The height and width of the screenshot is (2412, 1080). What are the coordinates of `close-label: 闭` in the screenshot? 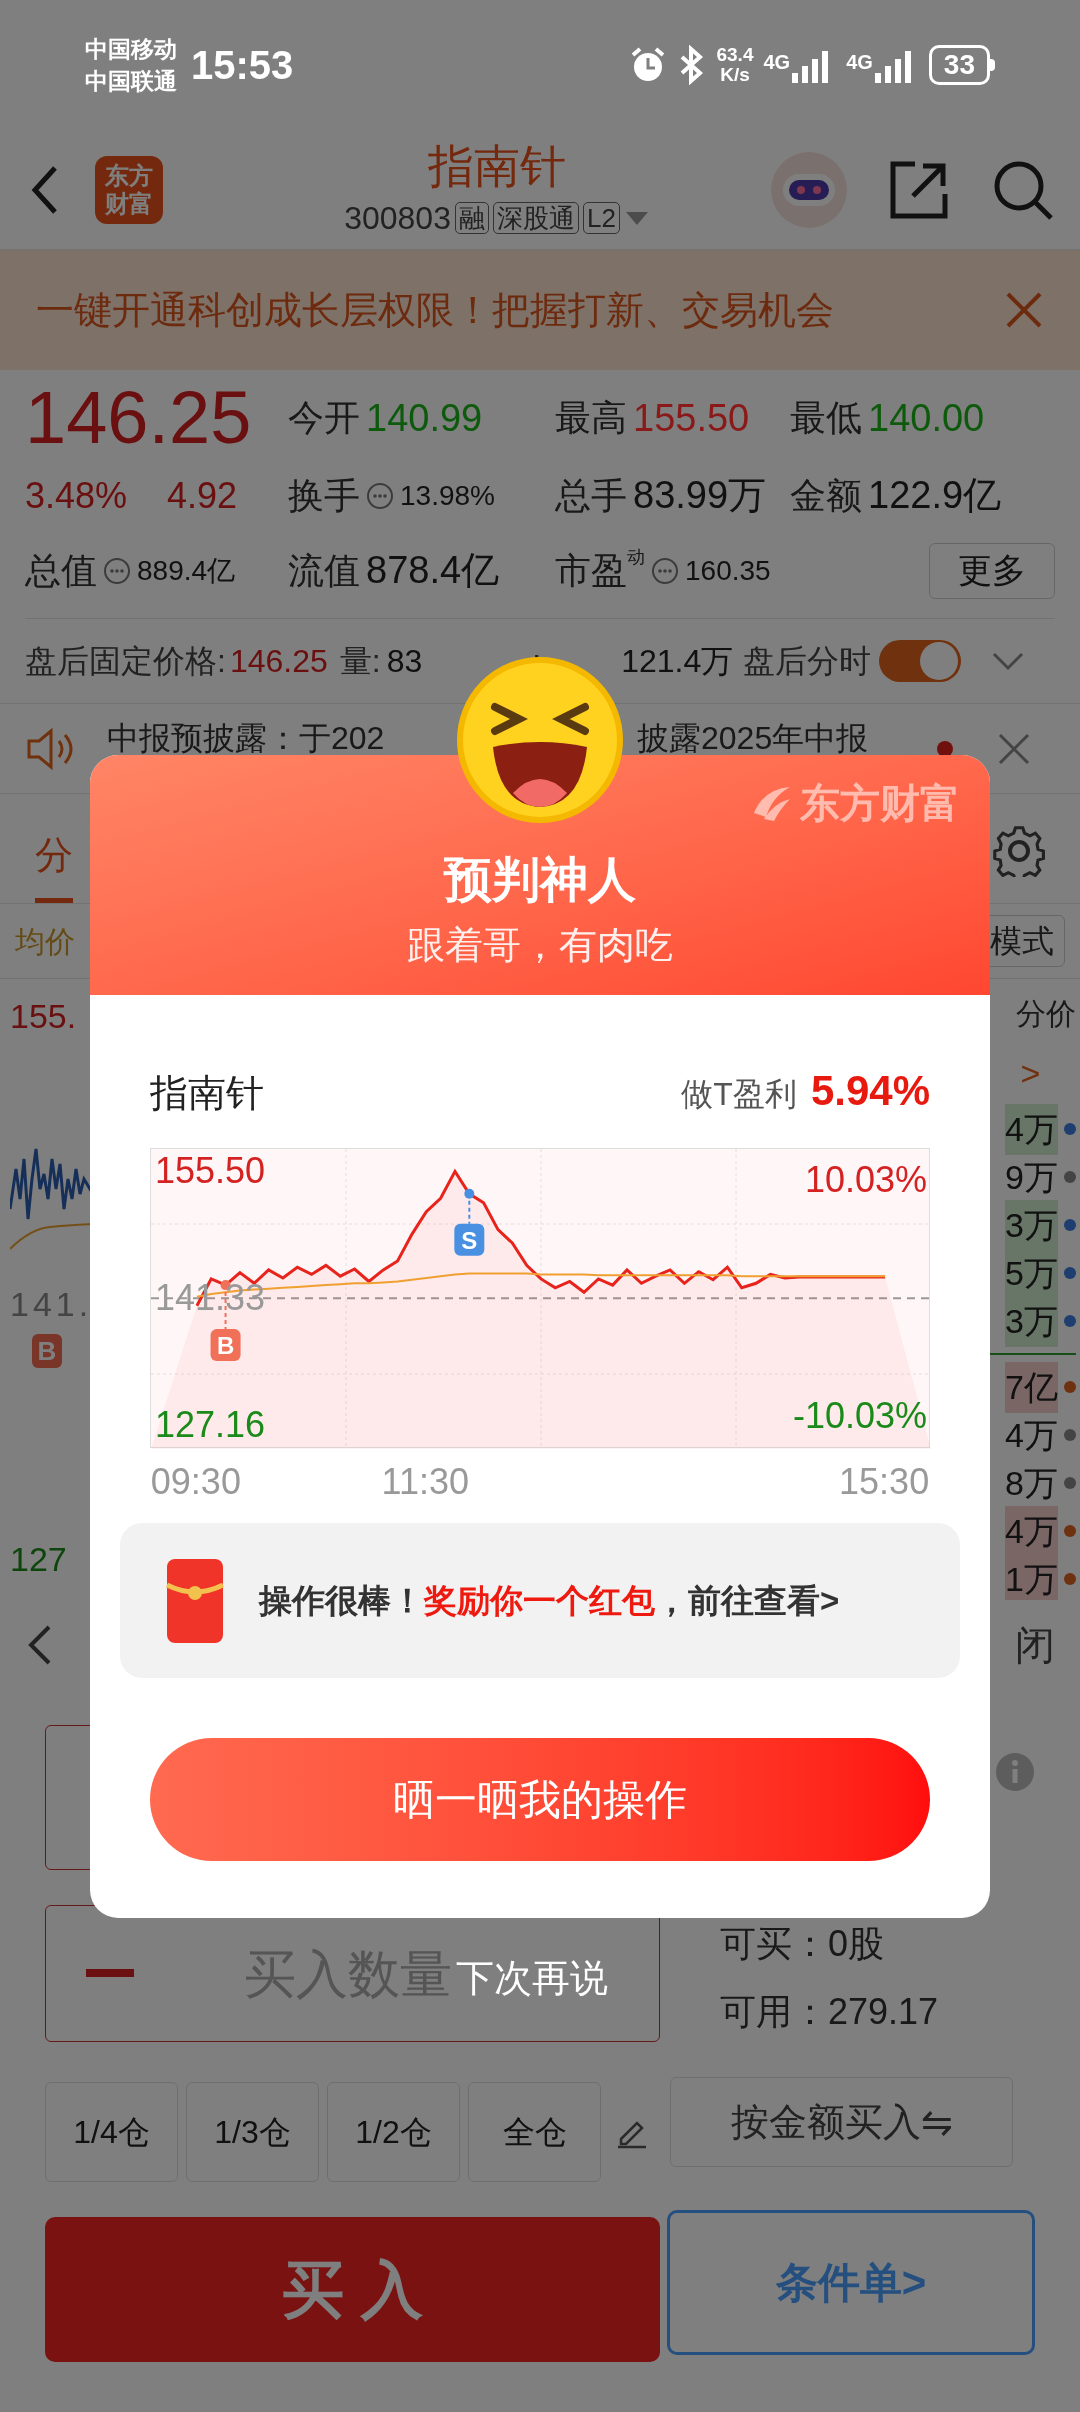 It's located at (1035, 1645).